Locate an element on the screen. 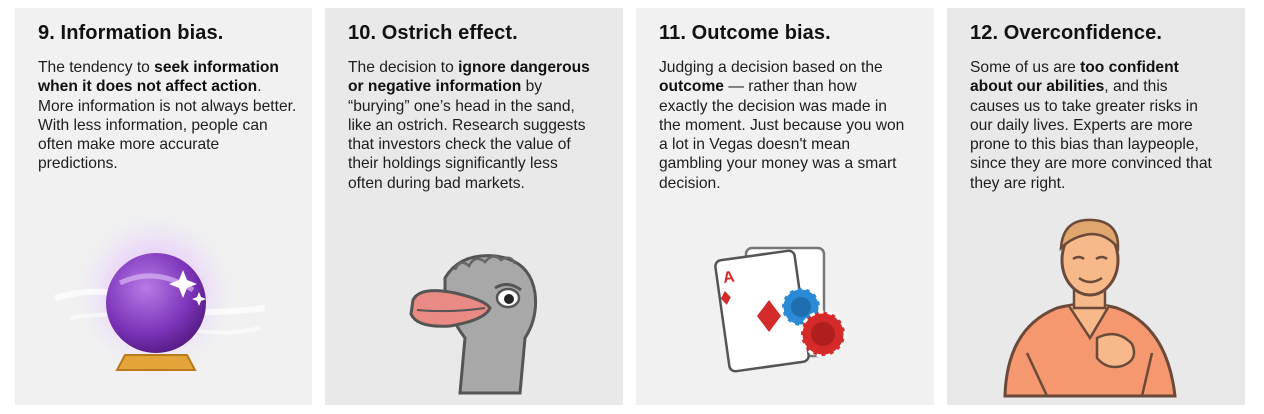 The height and width of the screenshot is (414, 1264). ostrich-icon is located at coordinates (473, 324).